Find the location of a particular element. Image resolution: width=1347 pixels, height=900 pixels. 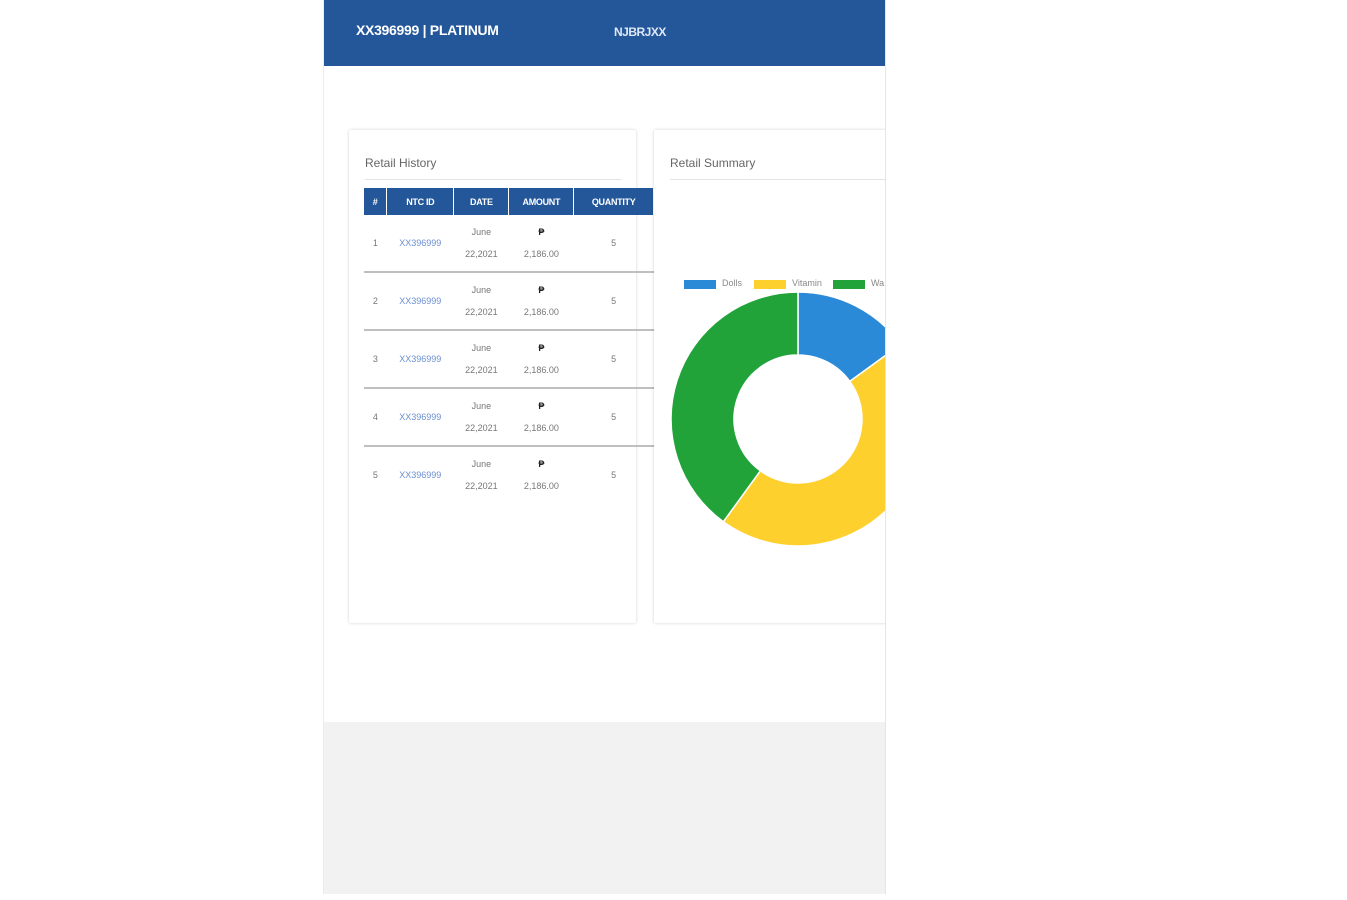

brand-logo: NJBRJXX is located at coordinates (640, 32).